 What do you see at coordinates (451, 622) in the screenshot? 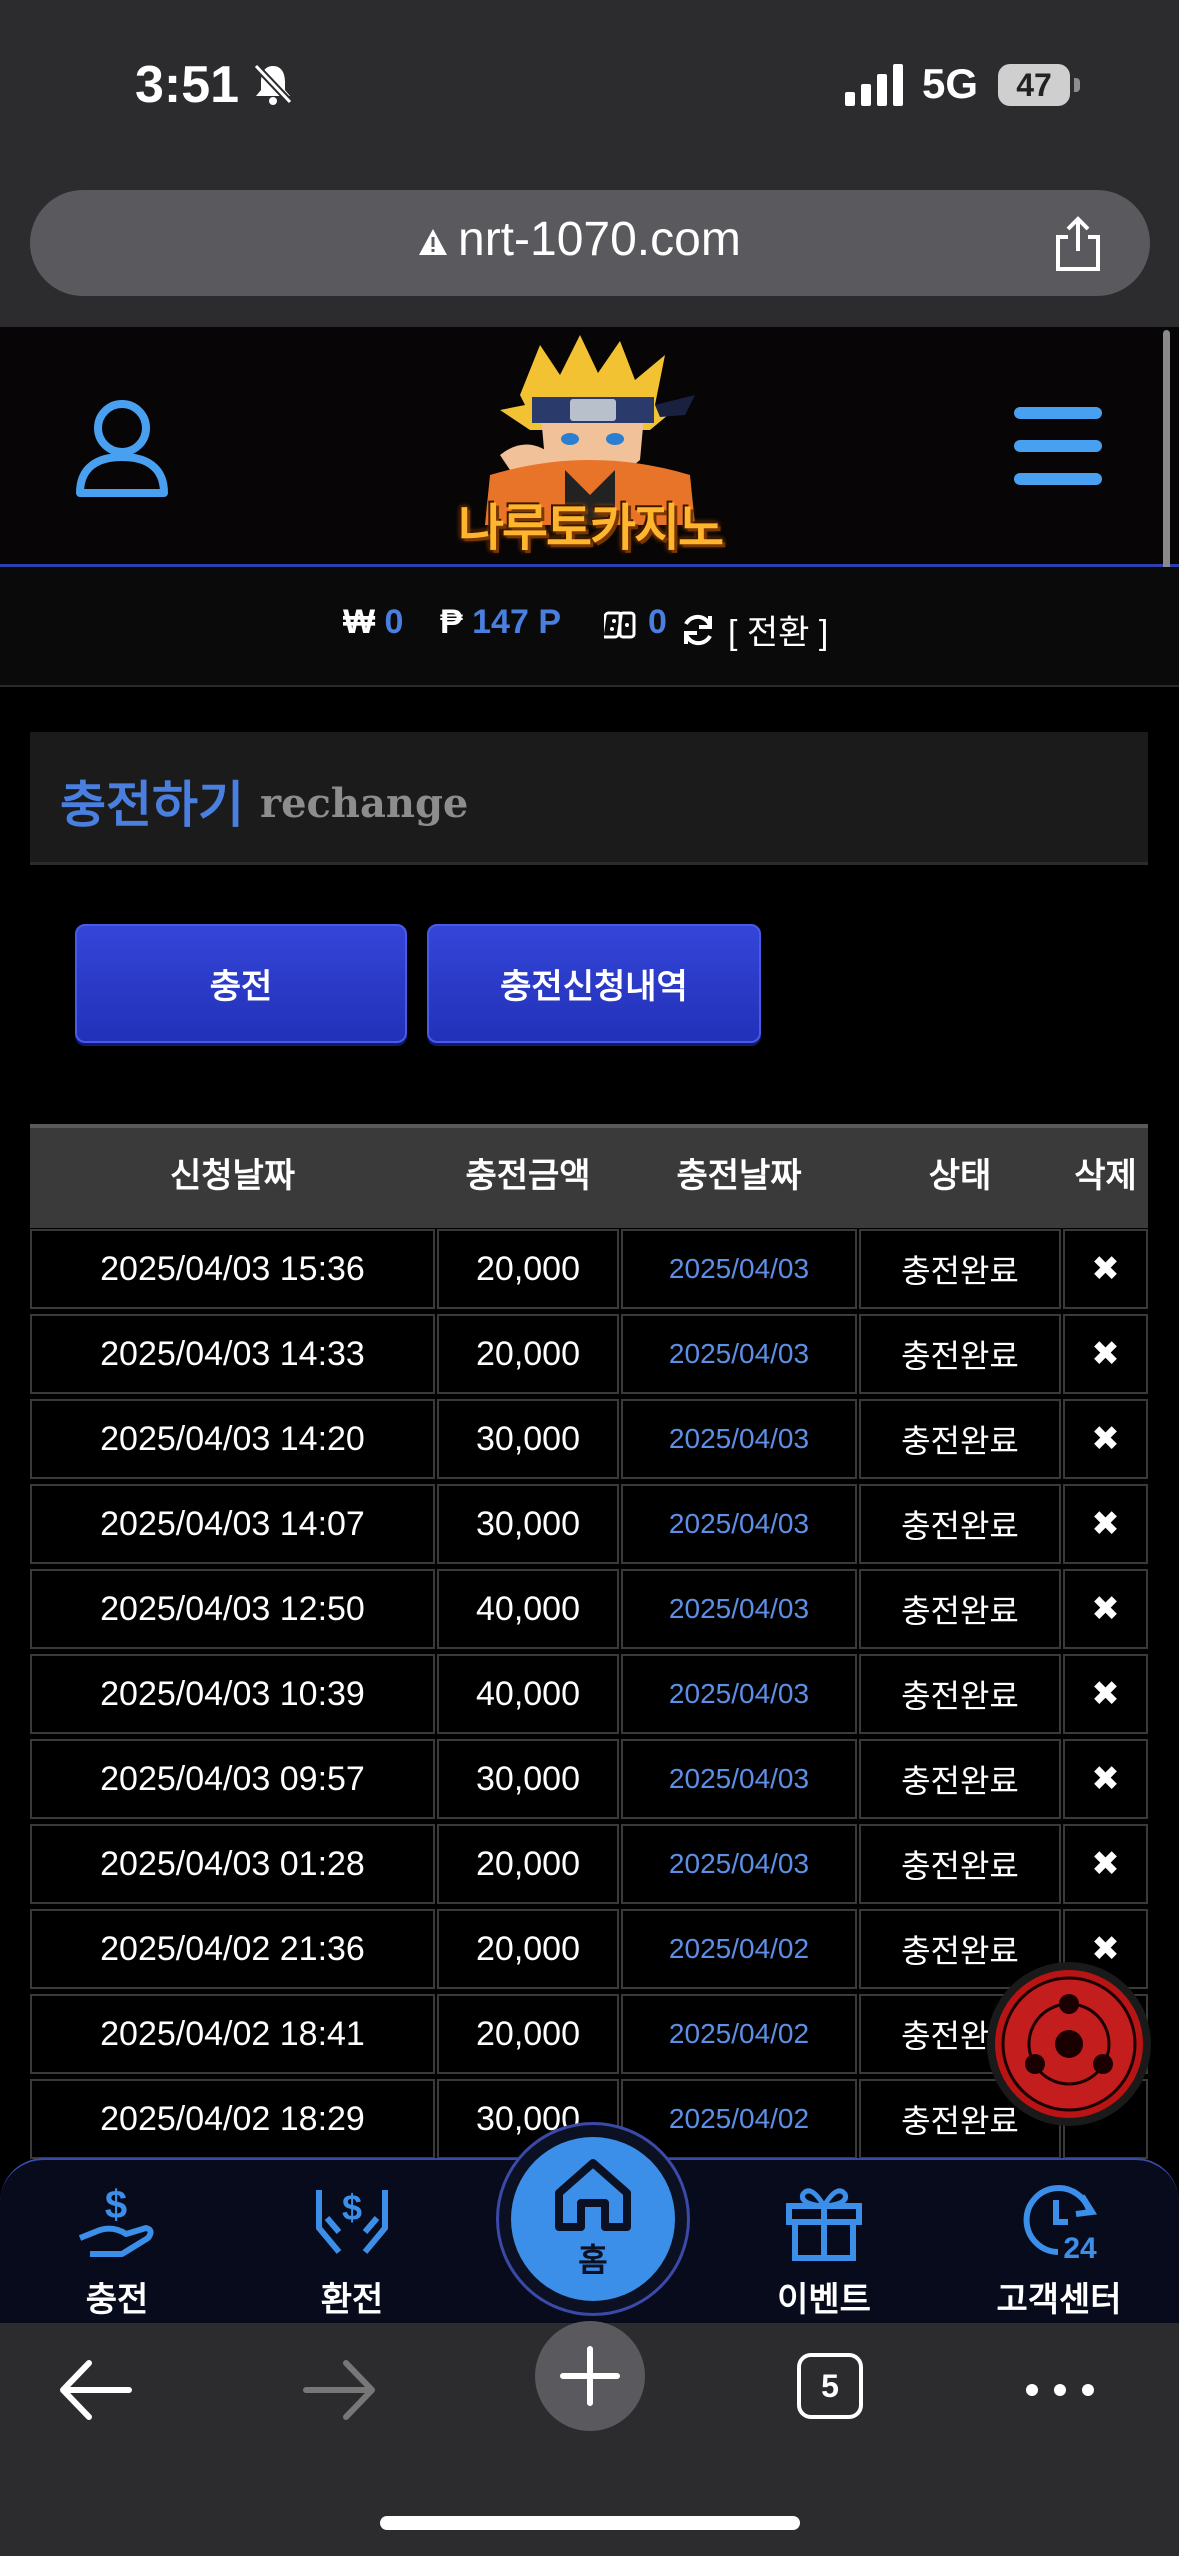
I see `point-symbol: ₱` at bounding box center [451, 622].